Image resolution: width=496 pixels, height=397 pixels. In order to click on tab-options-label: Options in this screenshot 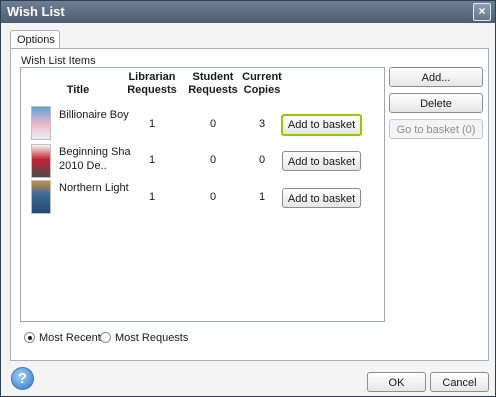, I will do `click(36, 40)`.